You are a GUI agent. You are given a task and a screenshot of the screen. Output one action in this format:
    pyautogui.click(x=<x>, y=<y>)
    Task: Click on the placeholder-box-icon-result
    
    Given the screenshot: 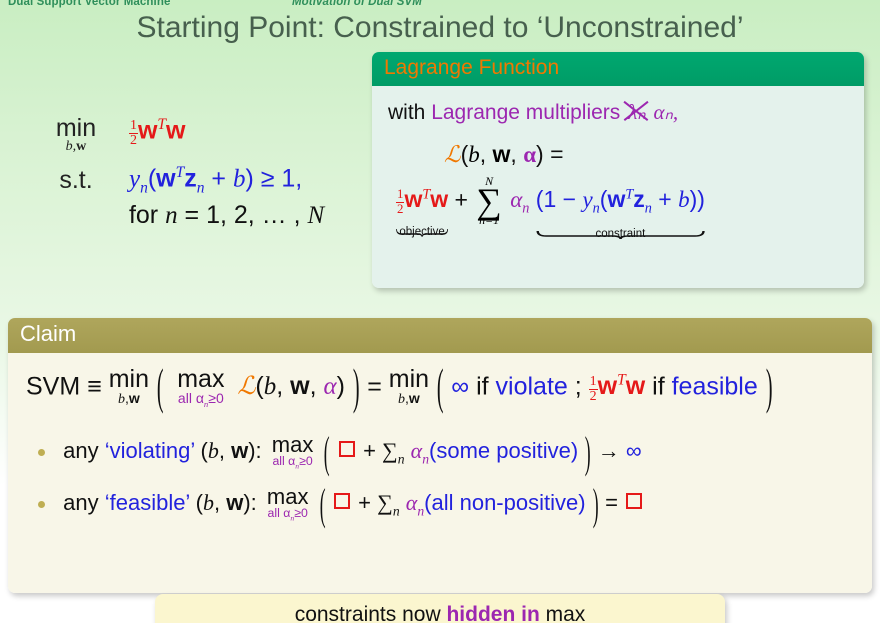 What is the action you would take?
    pyautogui.click(x=634, y=501)
    